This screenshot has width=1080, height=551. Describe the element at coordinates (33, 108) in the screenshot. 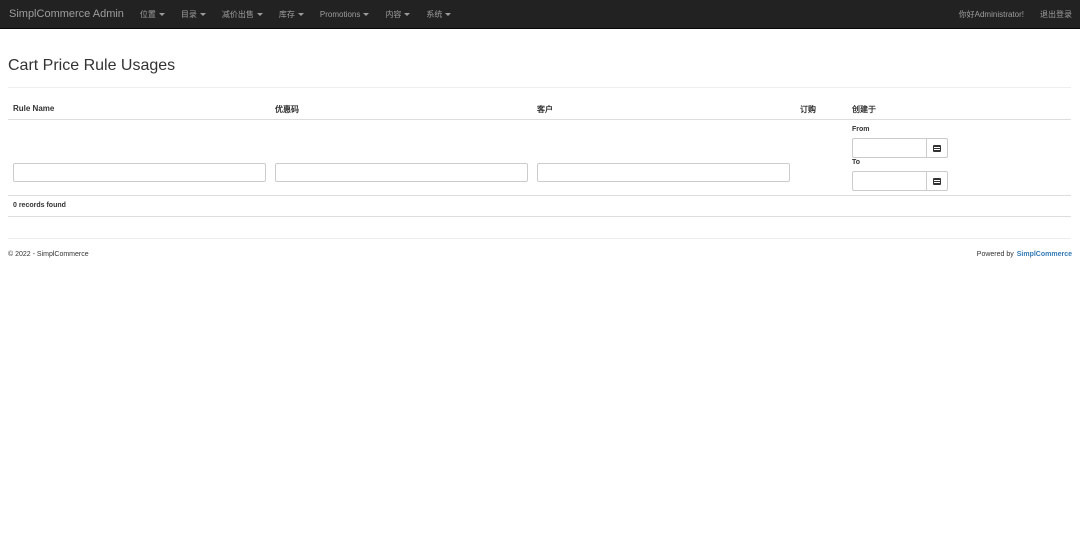

I see `column-header-rule-name: Rule Name` at that location.